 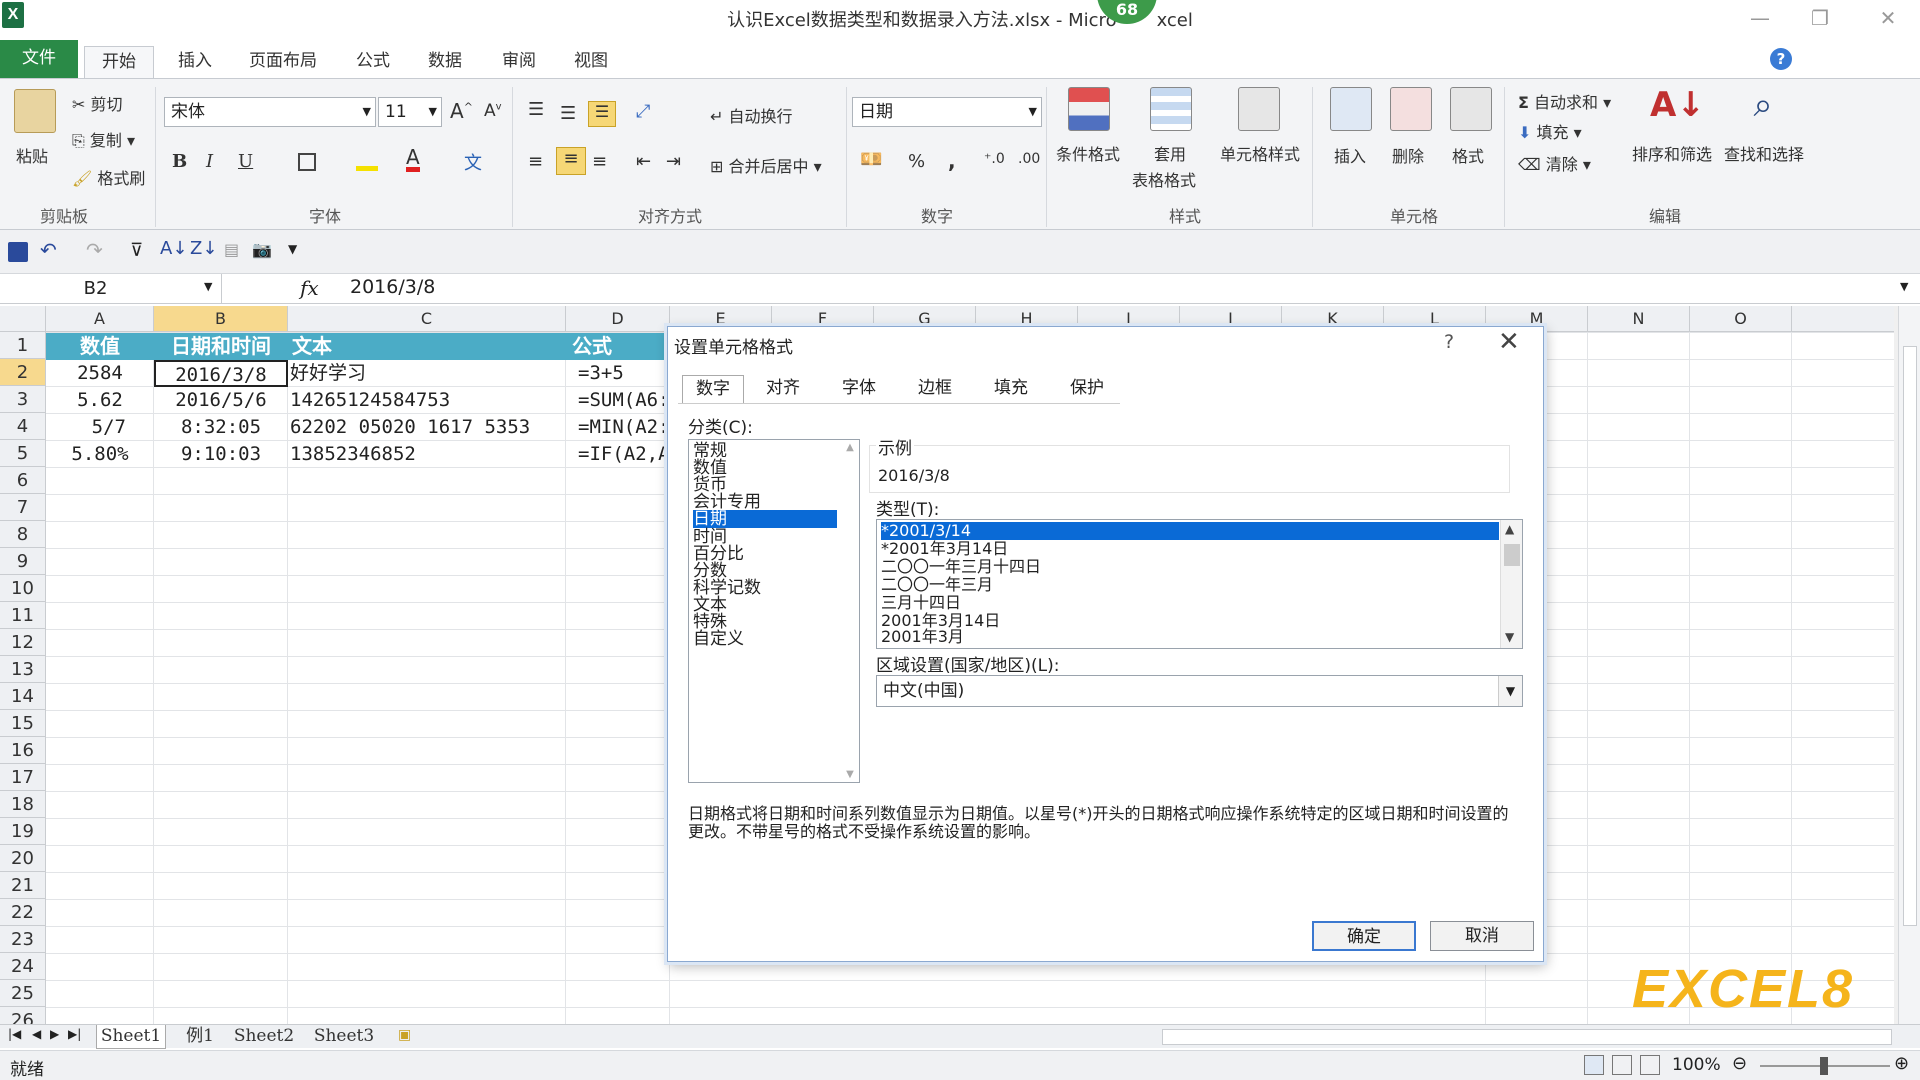 I want to click on format-as-table-button-line2: 表格格式, so click(x=1164, y=179).